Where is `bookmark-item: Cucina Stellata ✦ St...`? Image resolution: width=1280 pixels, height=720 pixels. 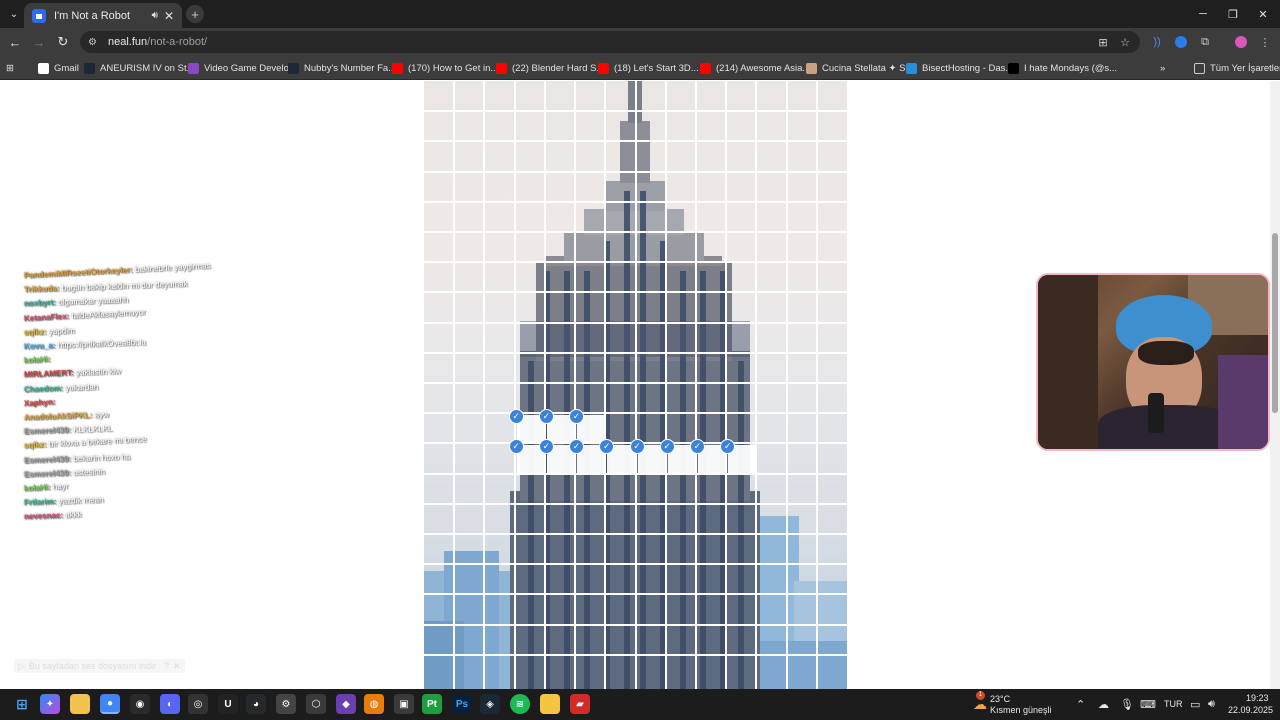
bookmark-item: Cucina Stellata ✦ St... is located at coordinates (861, 68).